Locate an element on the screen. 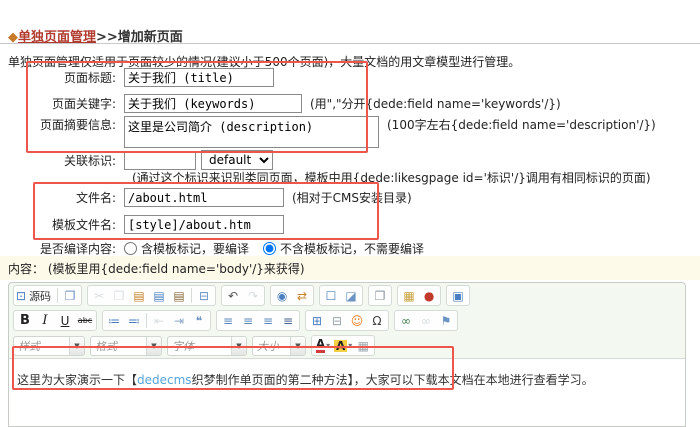 This screenshot has height=427, width=700. templates-icon: ❐ is located at coordinates (380, 296).